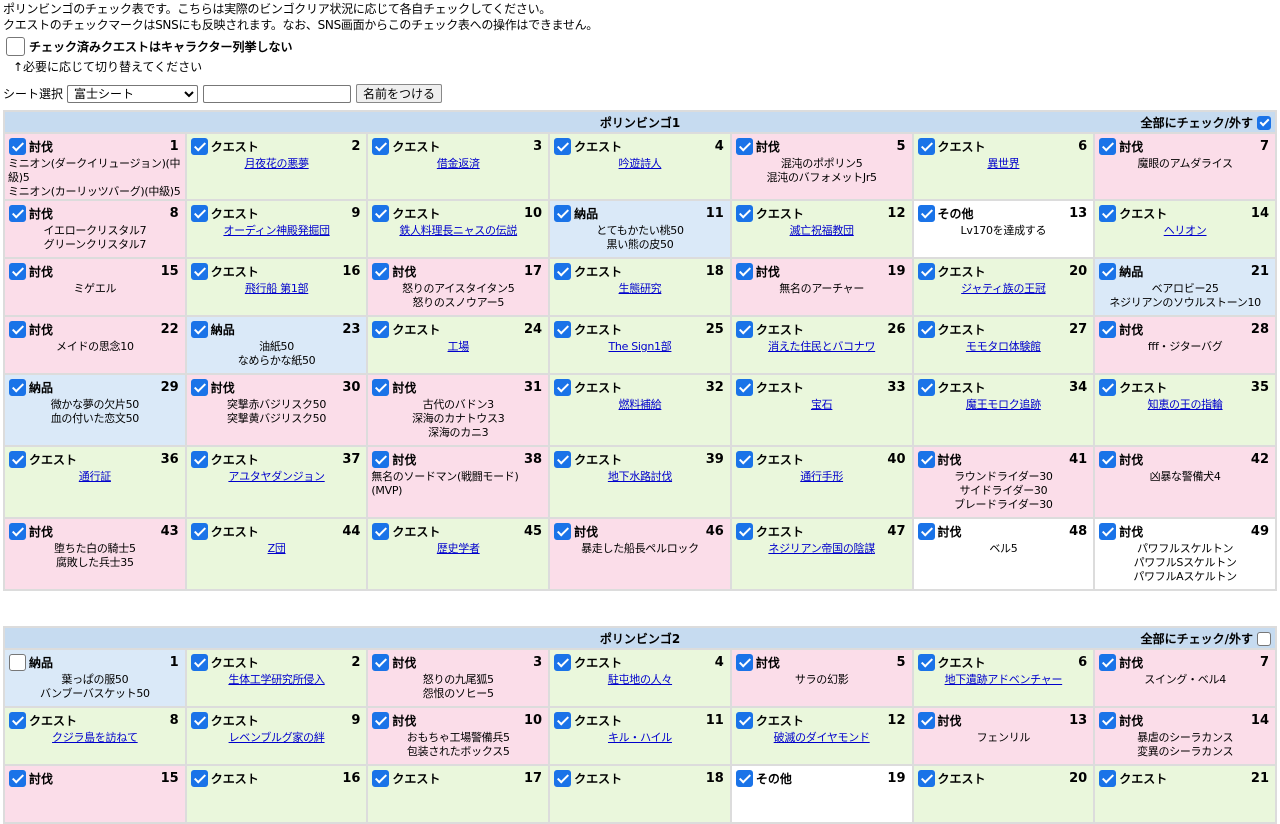 The image size is (1280, 824). What do you see at coordinates (459, 346) in the screenshot?
I see `quest-link: 工場` at bounding box center [459, 346].